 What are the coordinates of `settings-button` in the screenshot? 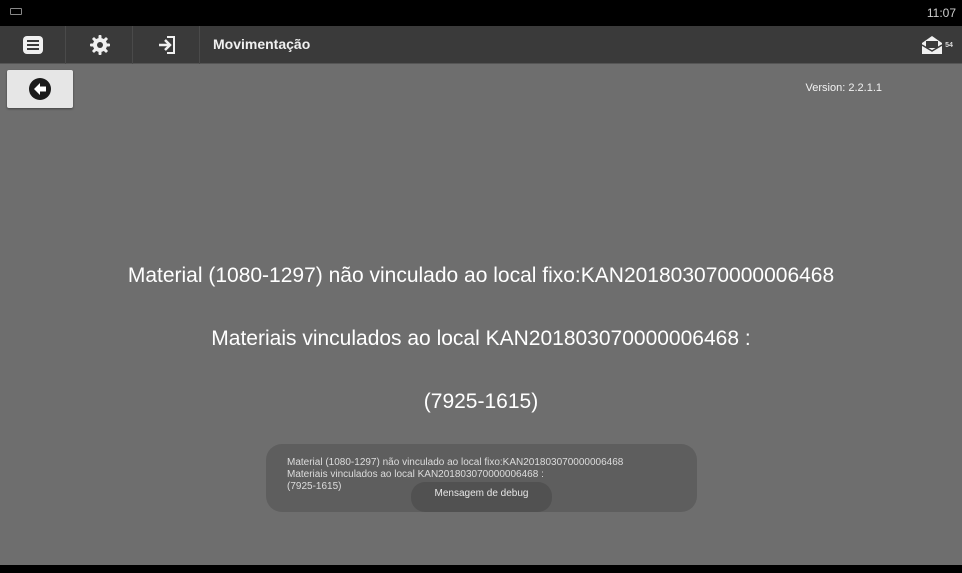 It's located at (100, 45).